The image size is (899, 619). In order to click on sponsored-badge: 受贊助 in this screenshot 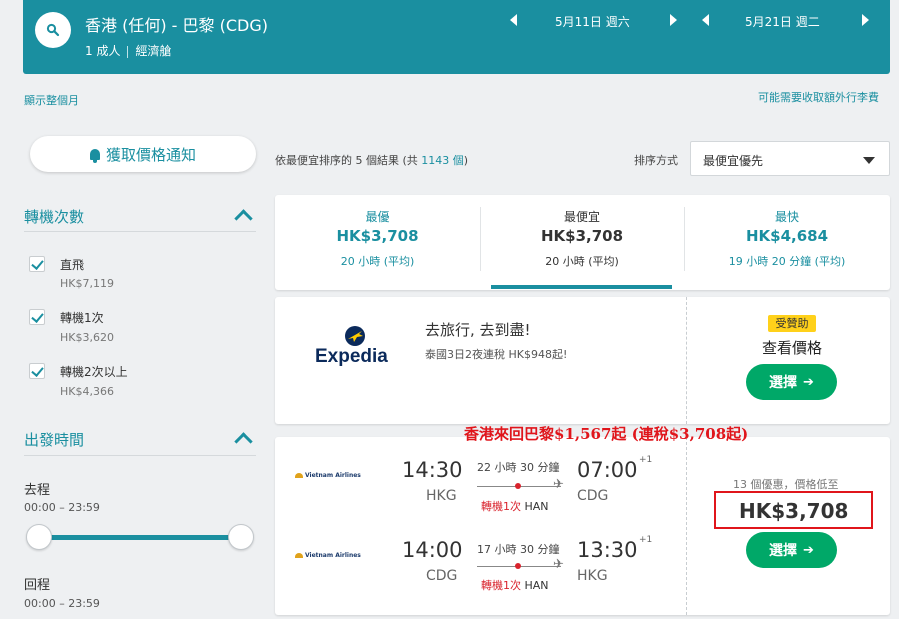, I will do `click(792, 323)`.